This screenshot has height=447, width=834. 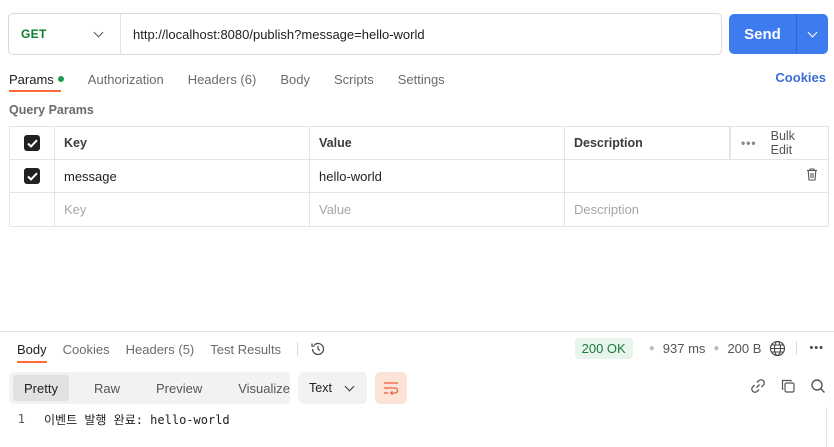 I want to click on history-icon, so click(x=318, y=349).